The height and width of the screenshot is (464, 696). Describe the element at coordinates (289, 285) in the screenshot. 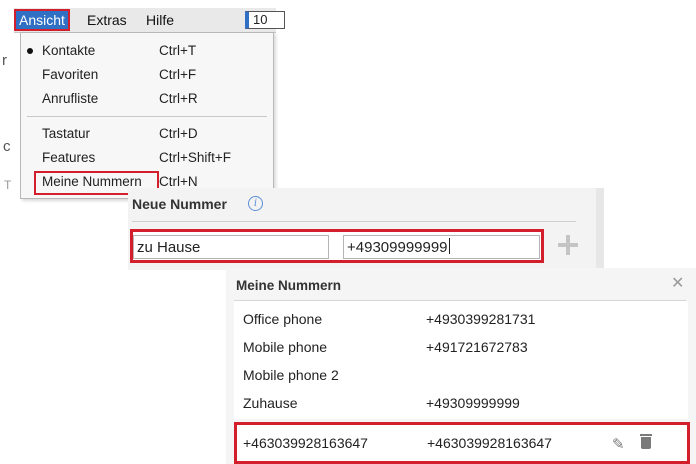

I see `meine-nummern-title: Meine Nummern` at that location.